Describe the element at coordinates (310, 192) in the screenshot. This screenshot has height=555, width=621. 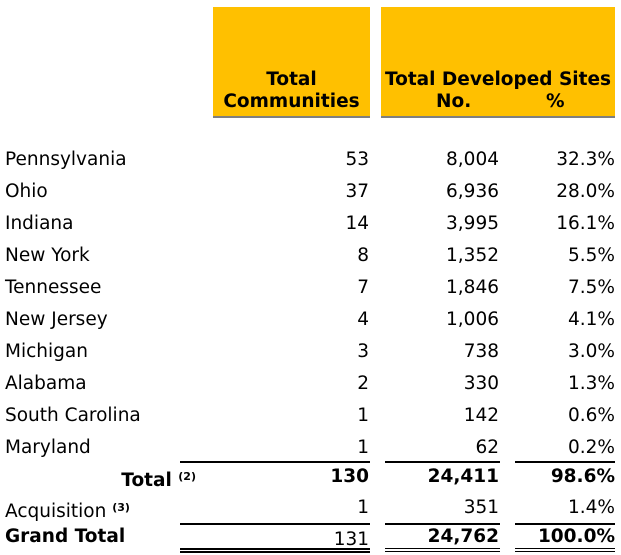
I see `table-row: Ohio 37 6,936 28.0%` at that location.